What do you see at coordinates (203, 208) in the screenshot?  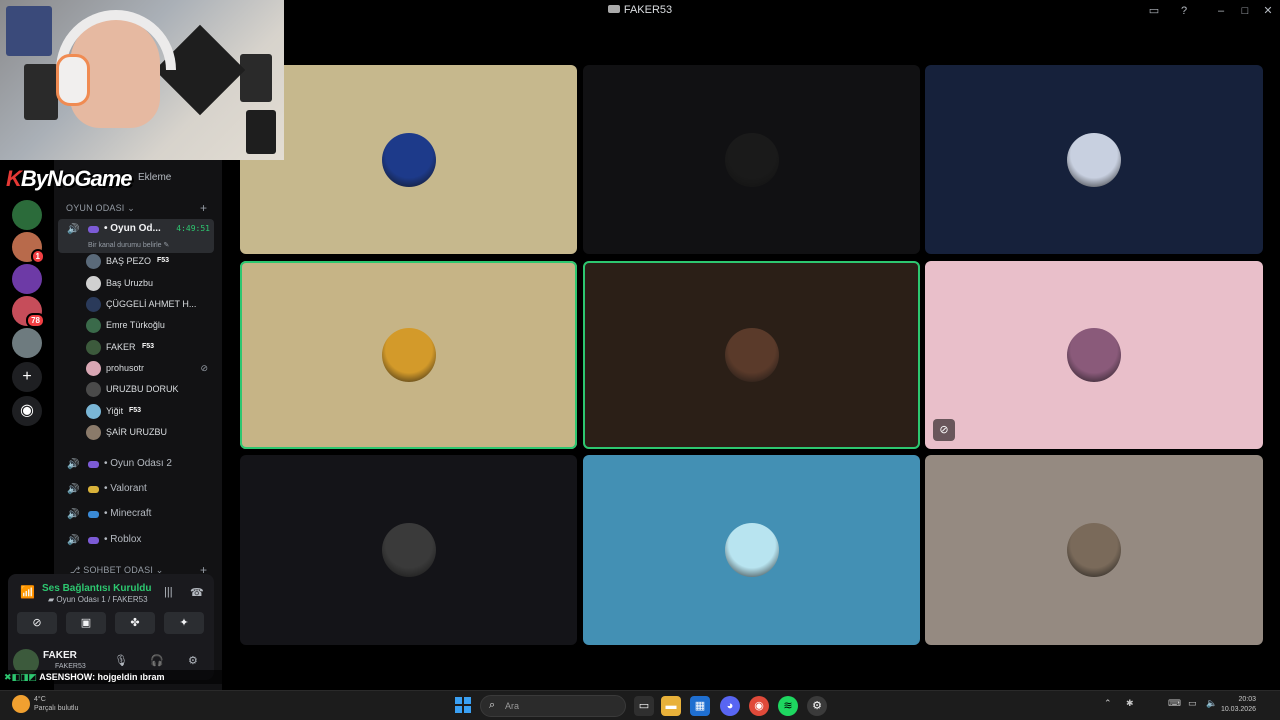 I see `add-channel-icon: +` at bounding box center [203, 208].